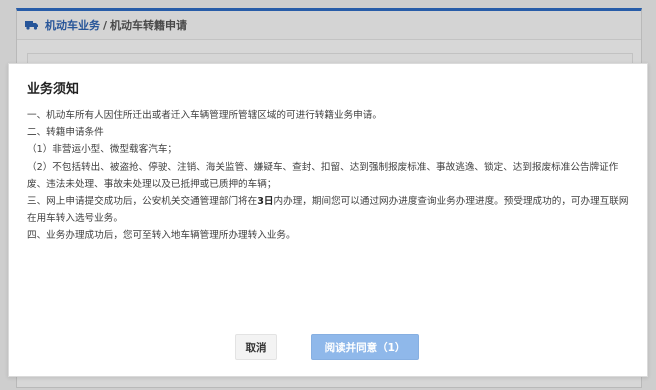 The width and height of the screenshot is (656, 390). What do you see at coordinates (365, 347) in the screenshot?
I see `agree-button: 阅读并同意（1）` at bounding box center [365, 347].